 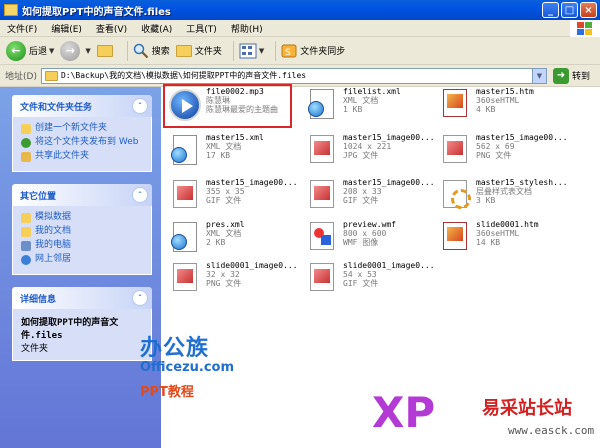 What do you see at coordinates (495, 146) in the screenshot?
I see `file-meta: 562 x 69` at bounding box center [495, 146].